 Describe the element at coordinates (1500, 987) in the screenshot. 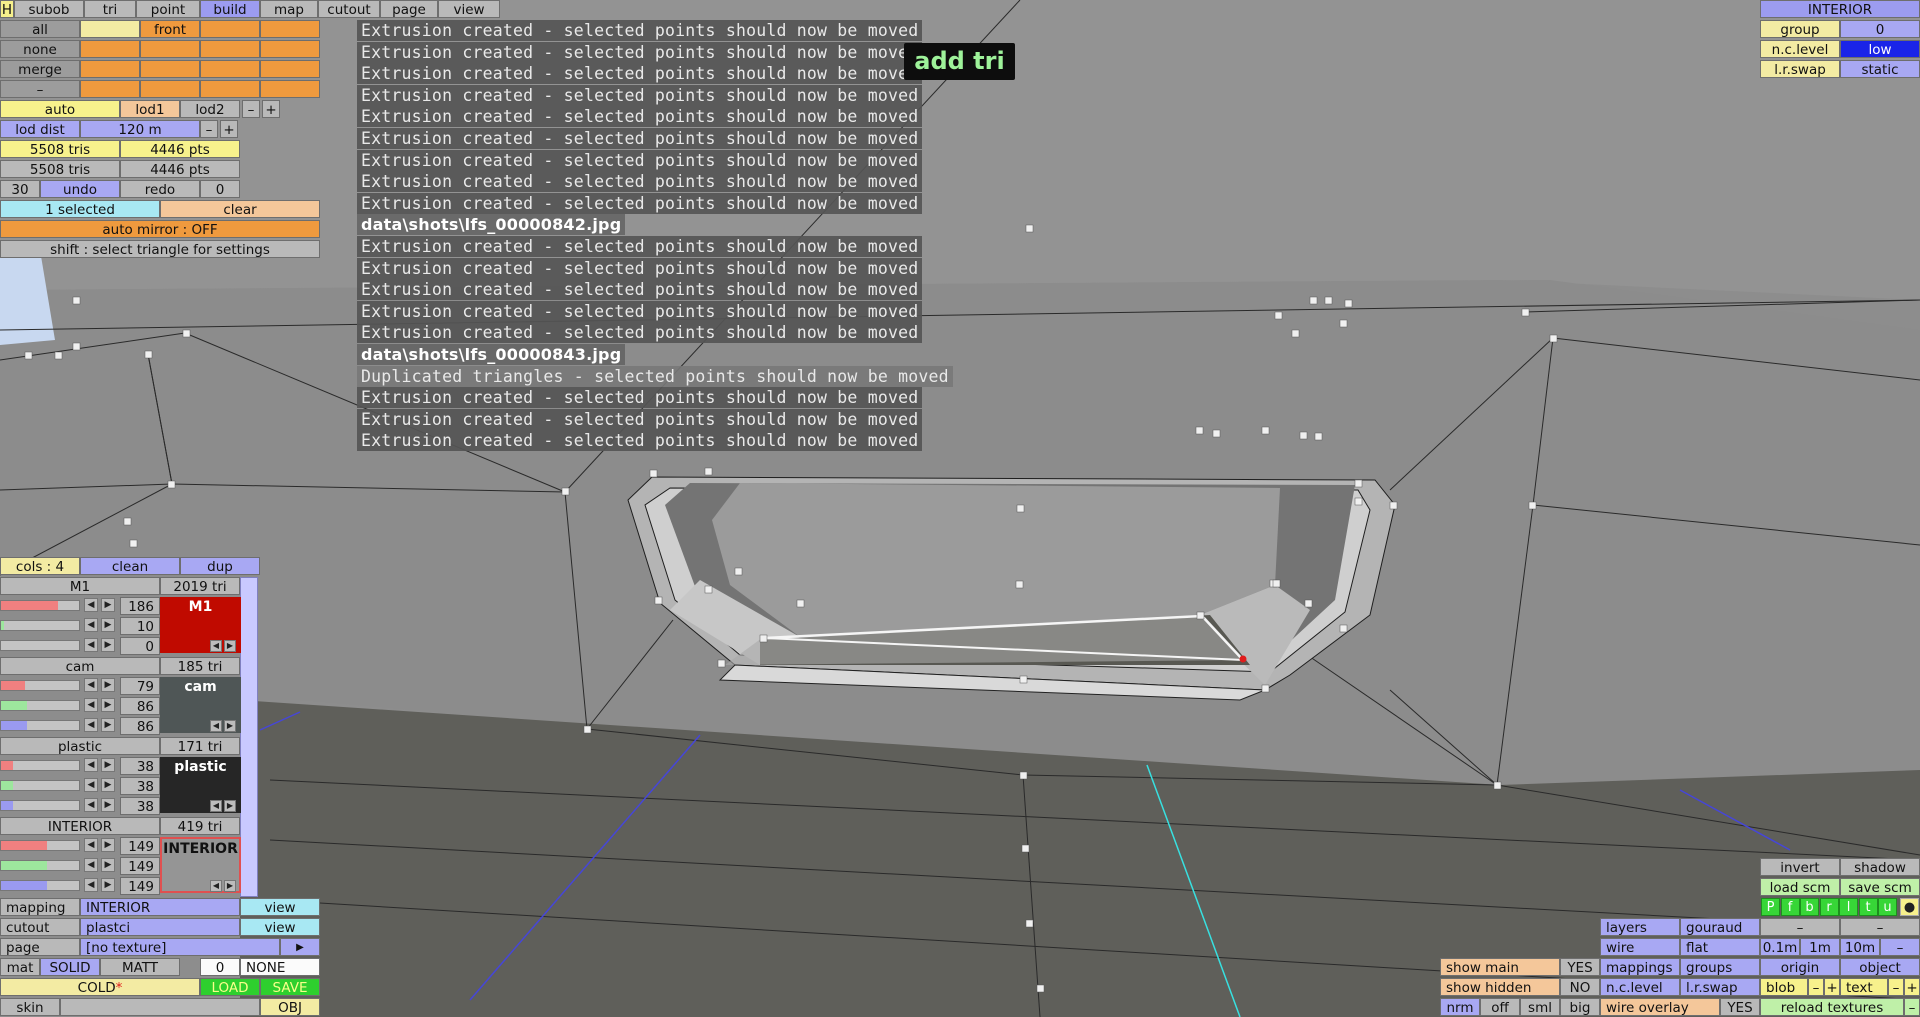

I see `show-hidden-button: show hidden` at that location.